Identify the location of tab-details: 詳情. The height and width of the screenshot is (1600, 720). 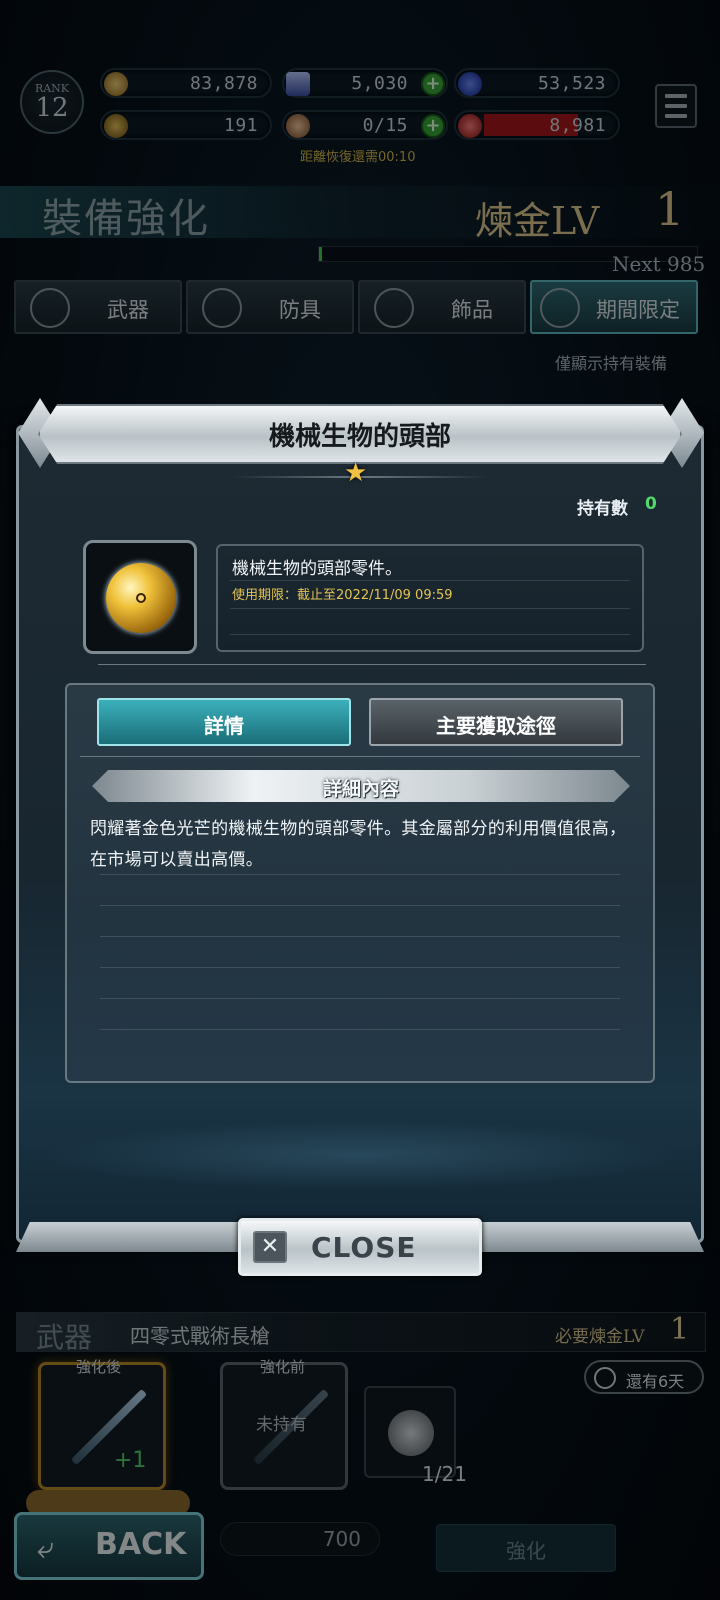
(224, 722).